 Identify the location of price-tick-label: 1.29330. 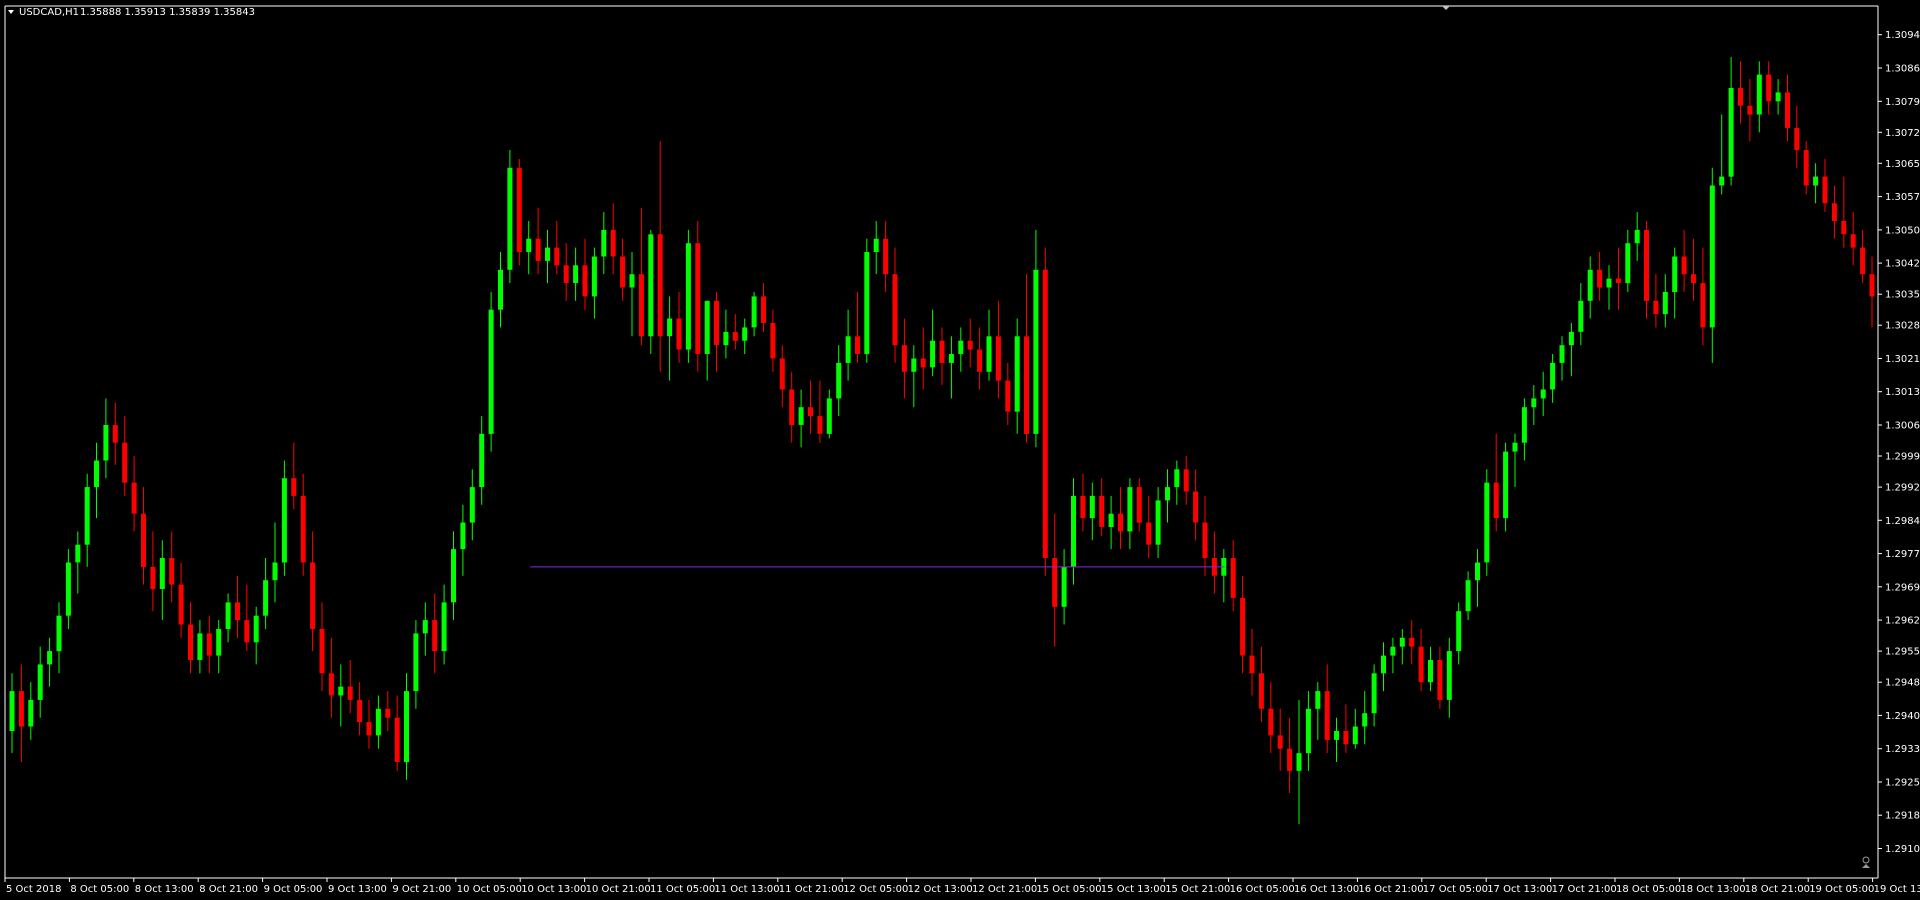
(1902, 749).